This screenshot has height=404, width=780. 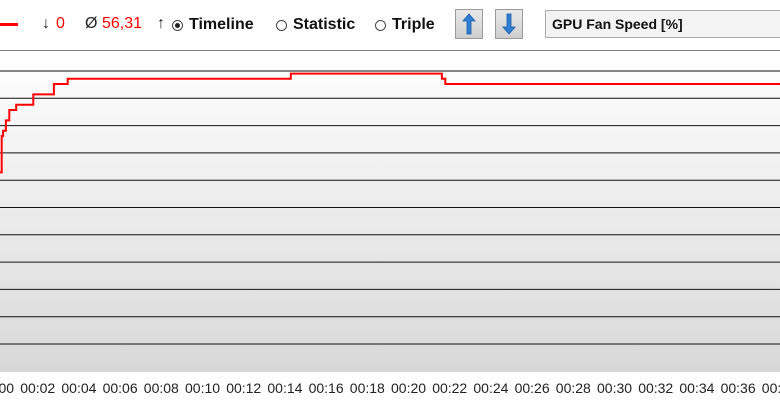 I want to click on arrow-up-icon, so click(x=469, y=24).